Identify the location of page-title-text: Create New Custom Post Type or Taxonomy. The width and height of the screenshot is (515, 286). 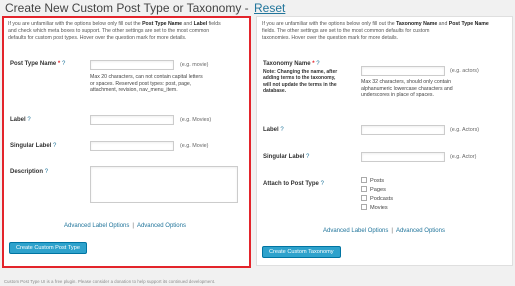
(123, 8).